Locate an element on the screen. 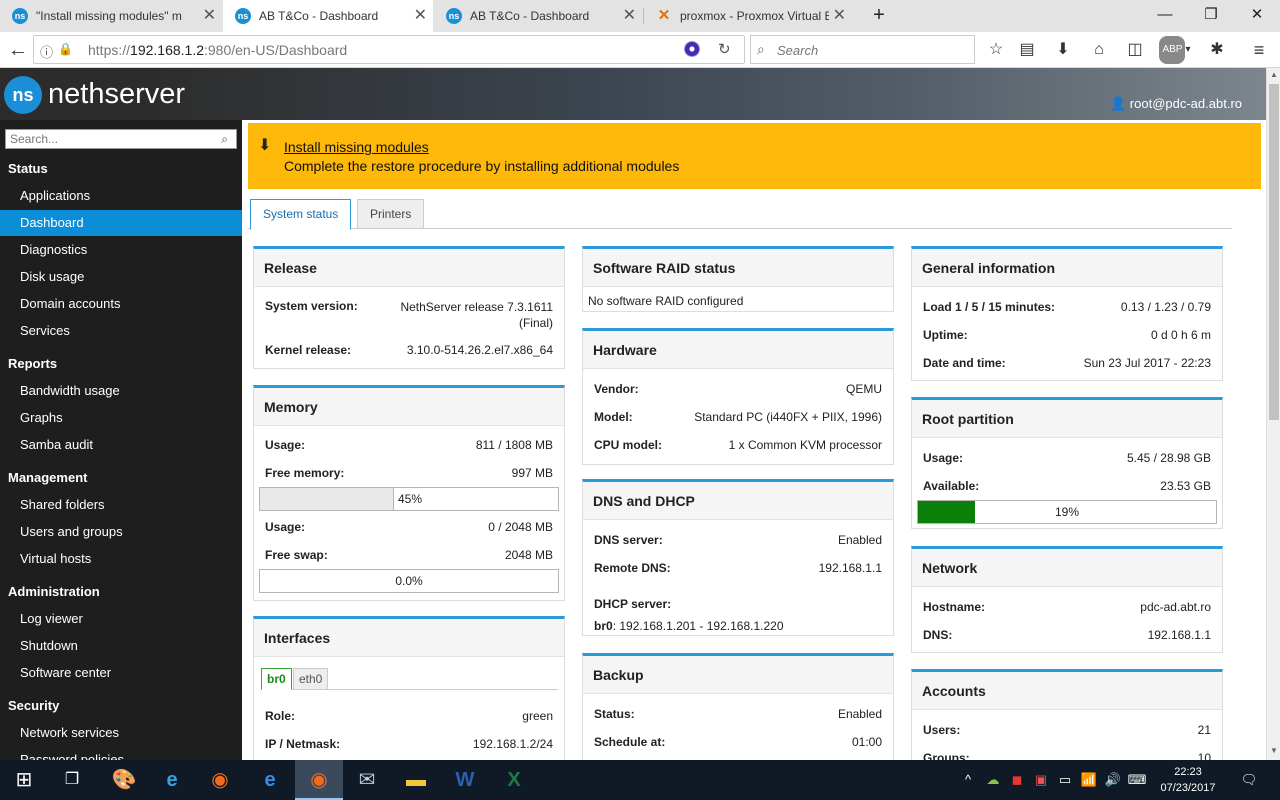 Image resolution: width=1280 pixels, height=800 pixels. close-window-button: ✕ is located at coordinates (1257, 16).